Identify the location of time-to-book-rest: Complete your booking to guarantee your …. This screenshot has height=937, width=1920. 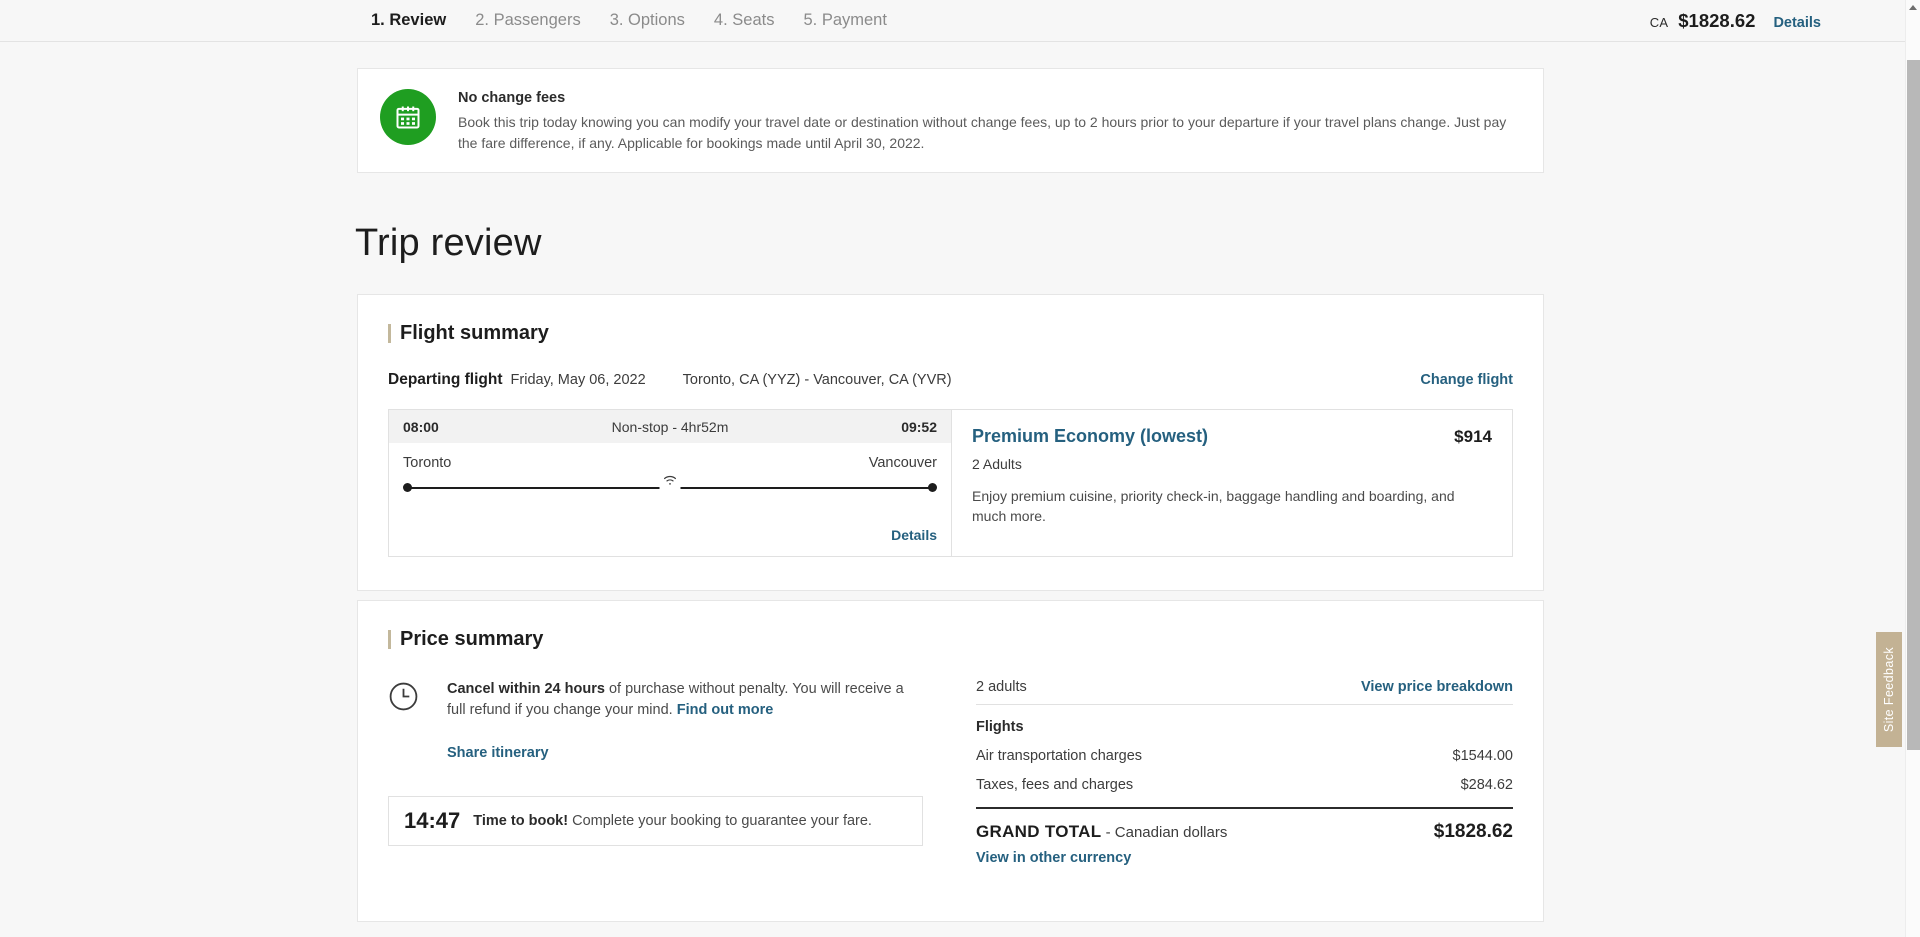
(720, 821).